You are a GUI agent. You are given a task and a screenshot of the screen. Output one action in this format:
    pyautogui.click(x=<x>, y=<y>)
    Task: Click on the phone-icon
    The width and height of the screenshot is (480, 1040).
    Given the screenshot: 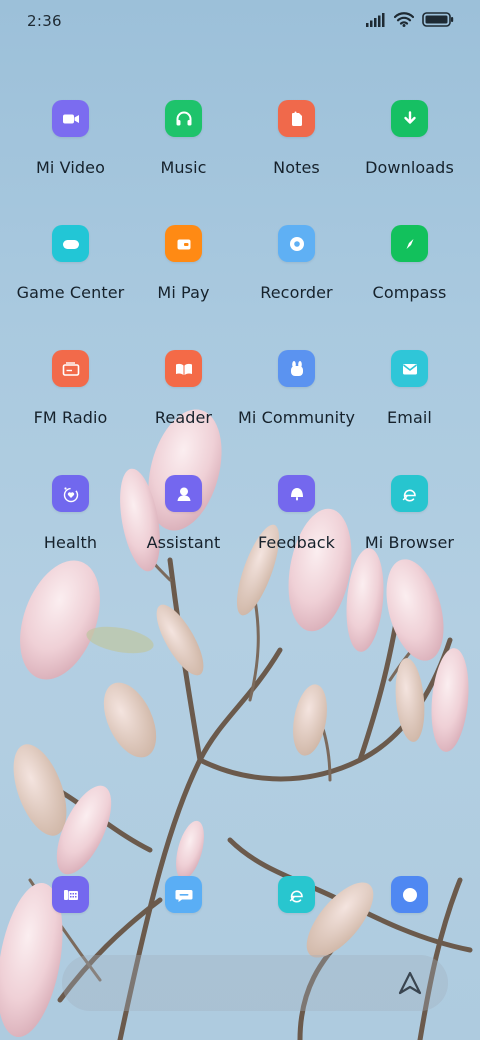 What is the action you would take?
    pyautogui.click(x=70, y=894)
    